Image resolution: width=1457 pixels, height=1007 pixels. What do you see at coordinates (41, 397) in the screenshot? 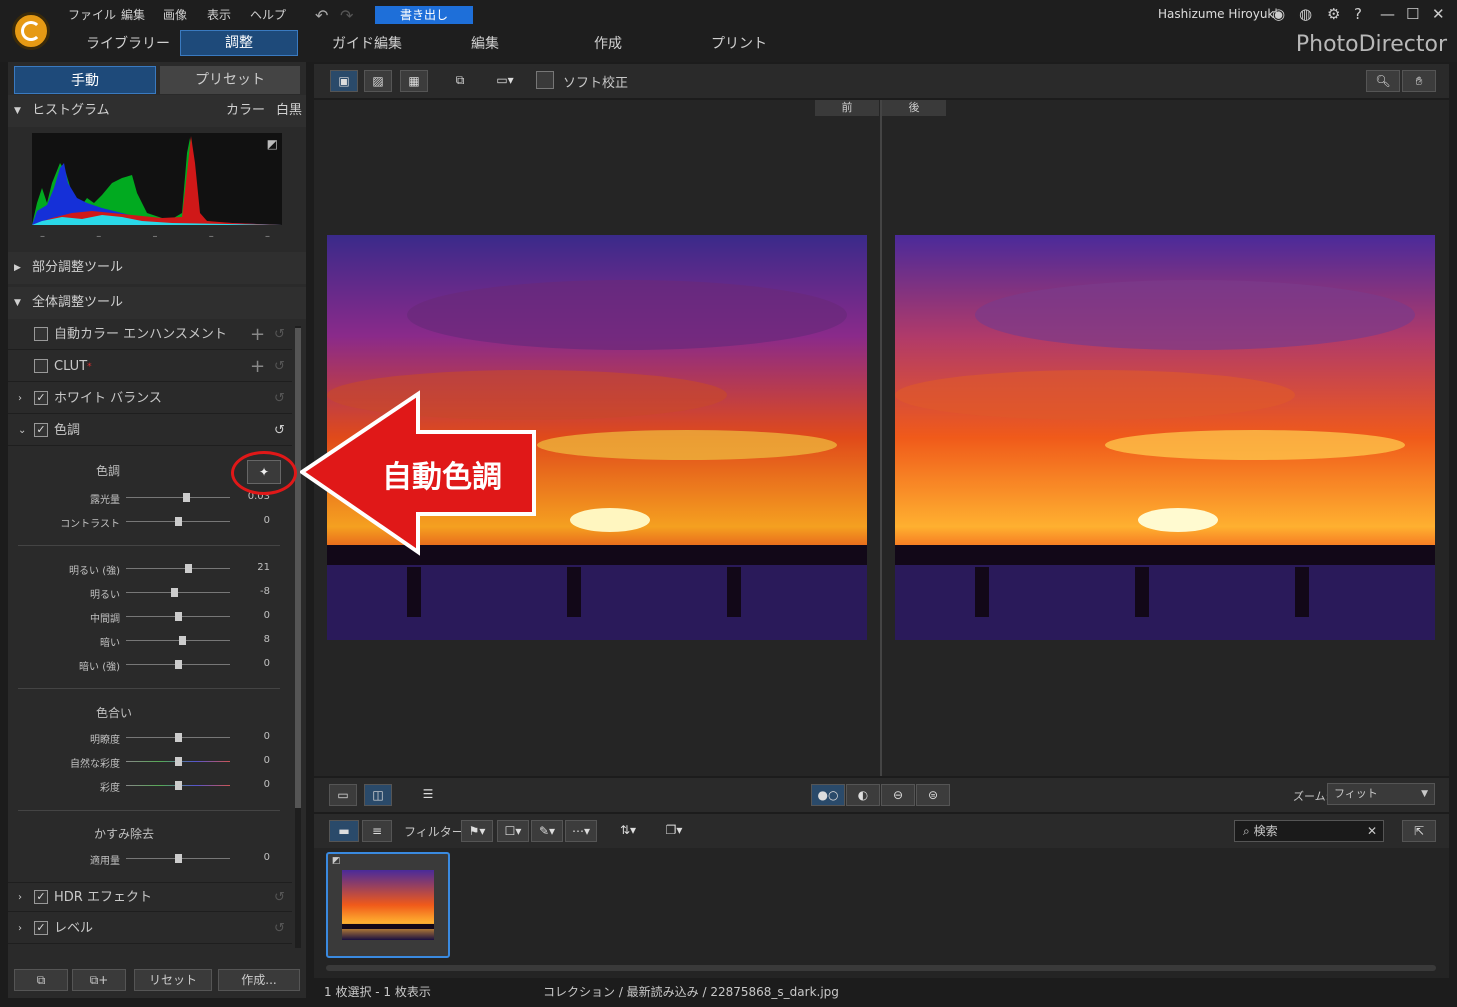
I see `white-balance-checkbox: ✓` at bounding box center [41, 397].